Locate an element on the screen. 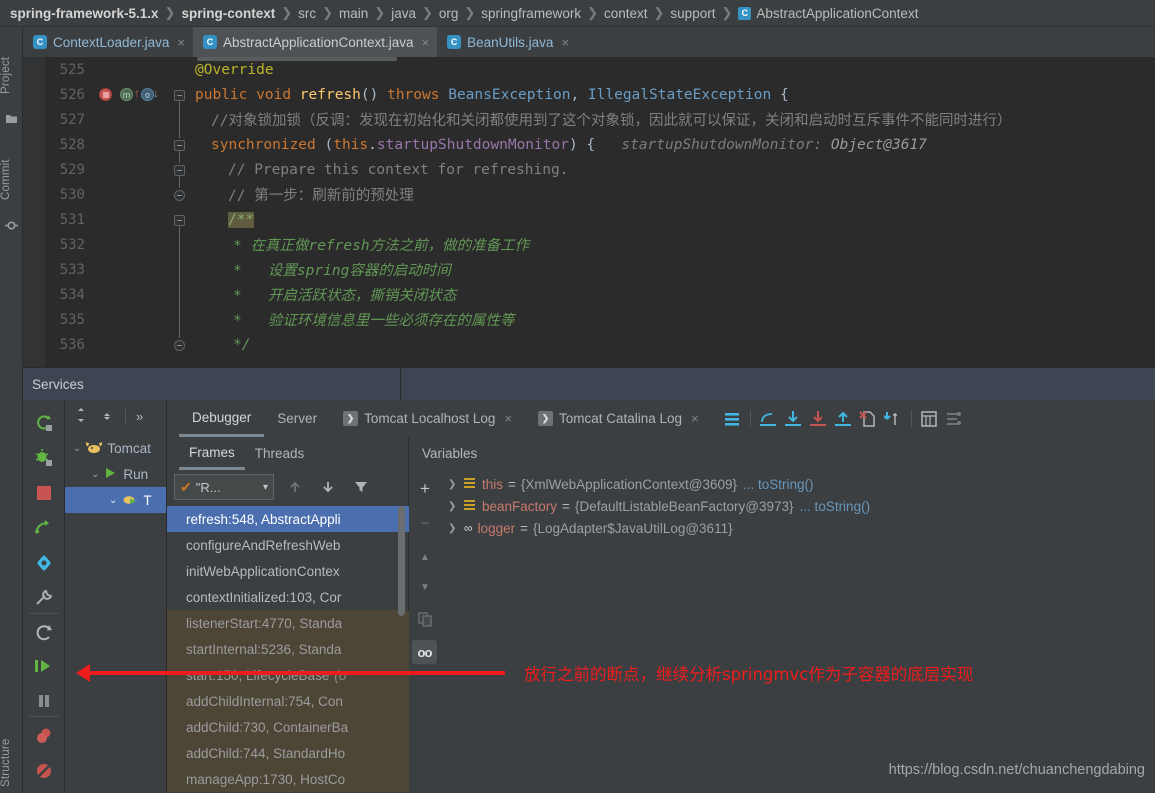 The width and height of the screenshot is (1155, 793). breadcrumb-item-class: AbstractApplicationContext is located at coordinates (837, 13).